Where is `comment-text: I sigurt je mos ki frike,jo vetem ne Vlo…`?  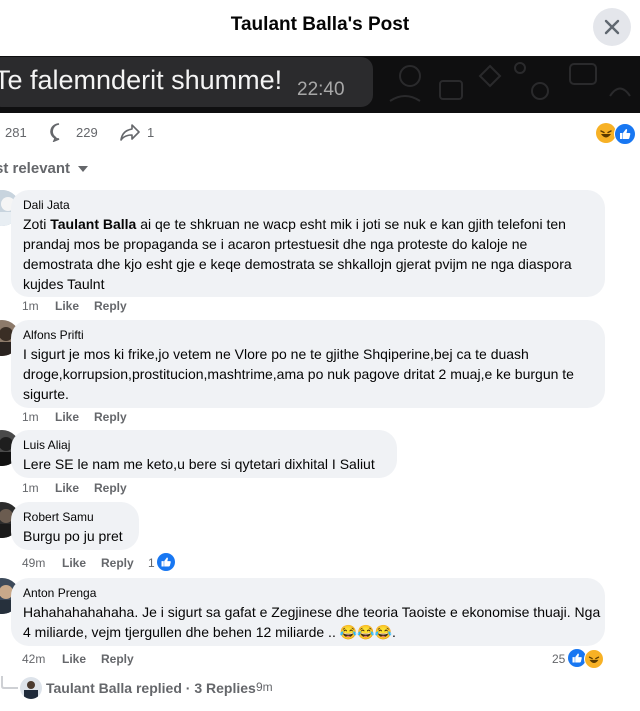 comment-text: I sigurt je mos ki frike,jo vetem ne Vlo… is located at coordinates (298, 374).